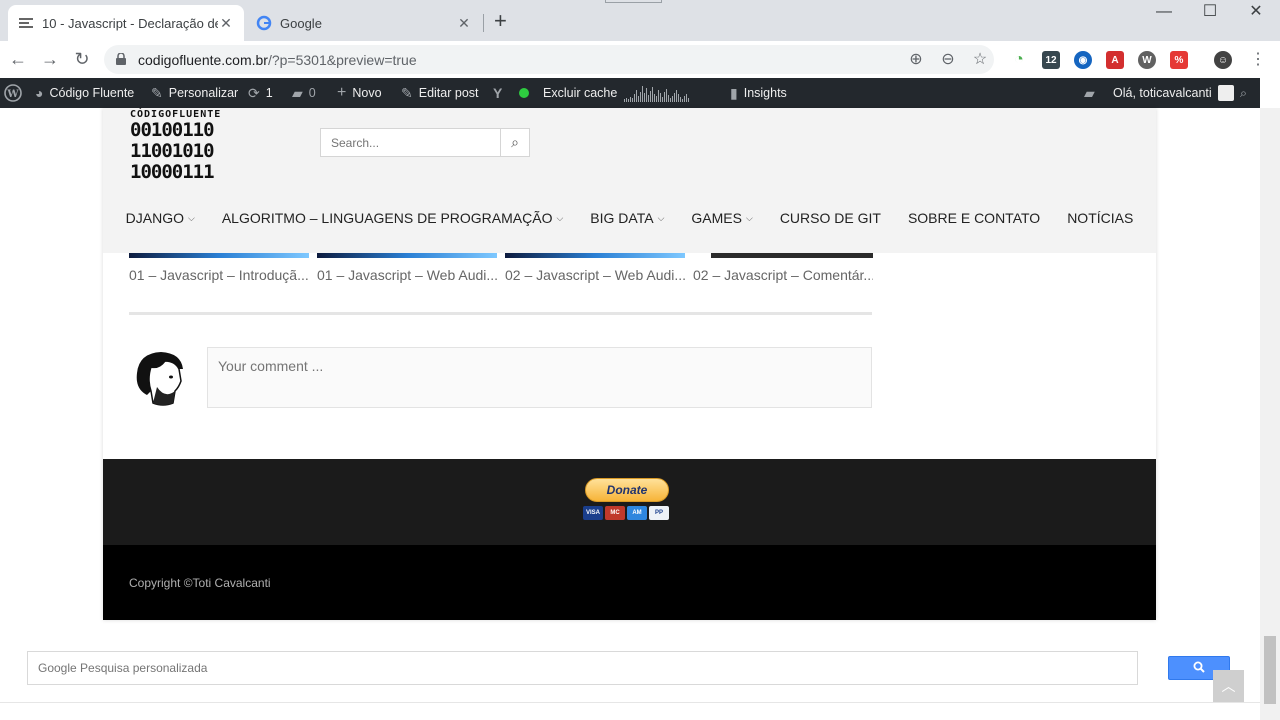 This screenshot has height=720, width=1280. I want to click on bar-chart-icon: ▮, so click(734, 92).